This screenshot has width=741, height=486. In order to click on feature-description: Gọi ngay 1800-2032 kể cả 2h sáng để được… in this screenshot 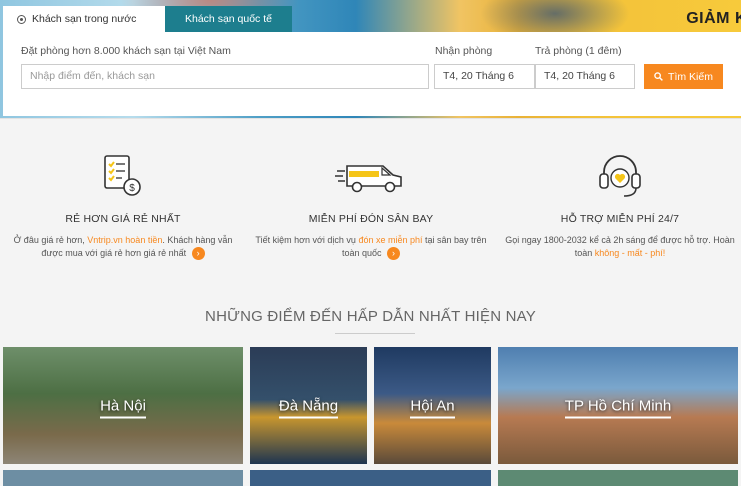, I will do `click(620, 247)`.